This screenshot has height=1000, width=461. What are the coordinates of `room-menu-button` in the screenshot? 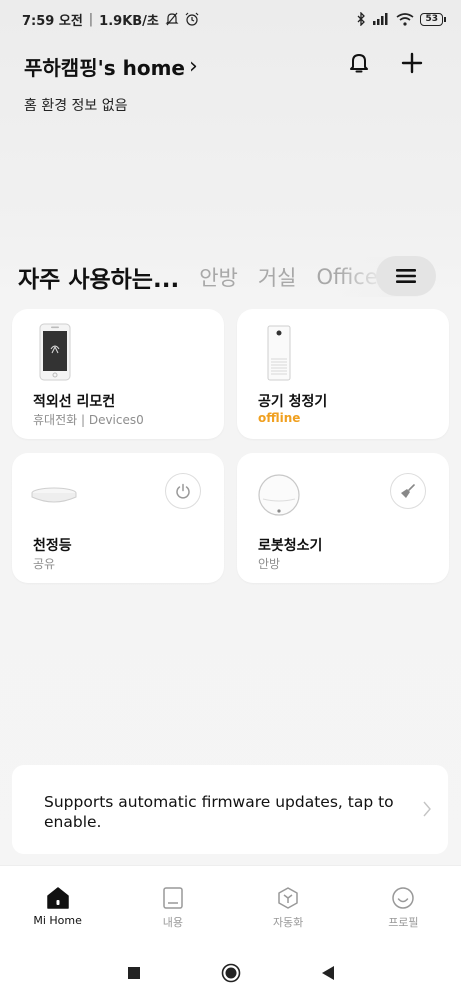 It's located at (406, 276).